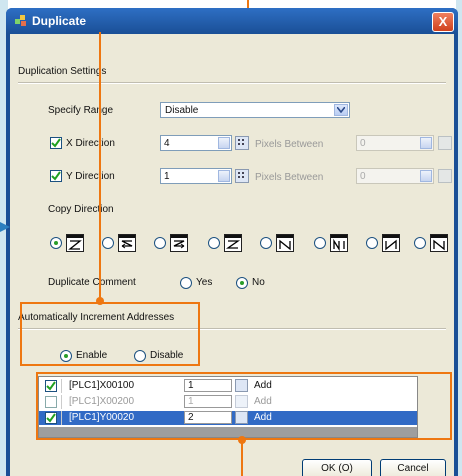 The height and width of the screenshot is (476, 462). What do you see at coordinates (395, 176) in the screenshot?
I see `y-pixels-between-input: 0` at bounding box center [395, 176].